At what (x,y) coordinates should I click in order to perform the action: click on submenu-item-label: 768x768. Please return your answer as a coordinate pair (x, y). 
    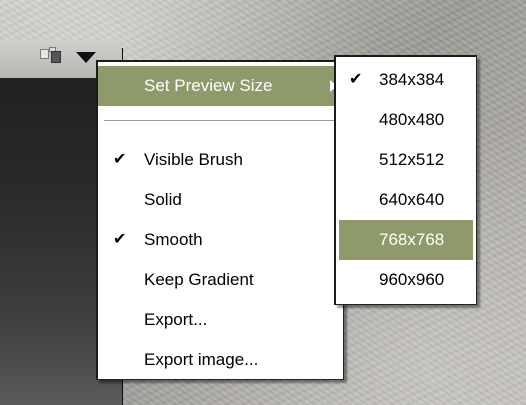
    Looking at the image, I should click on (412, 239).